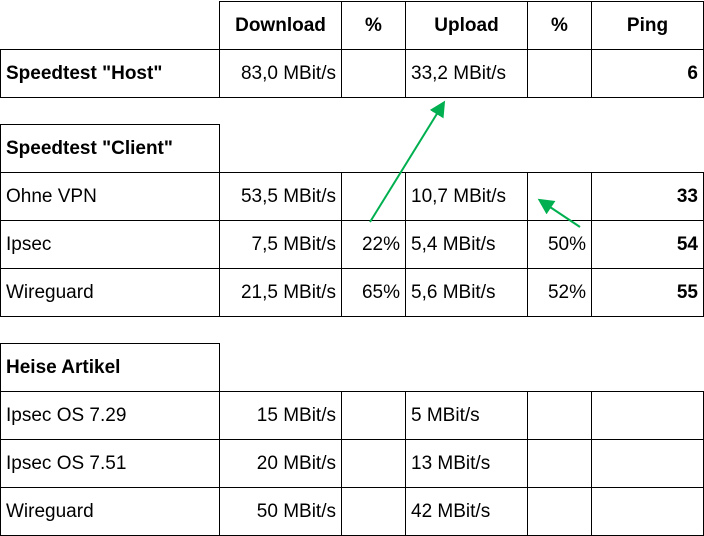 The image size is (704, 536). I want to click on heise-row-1-pct2, so click(559, 463).